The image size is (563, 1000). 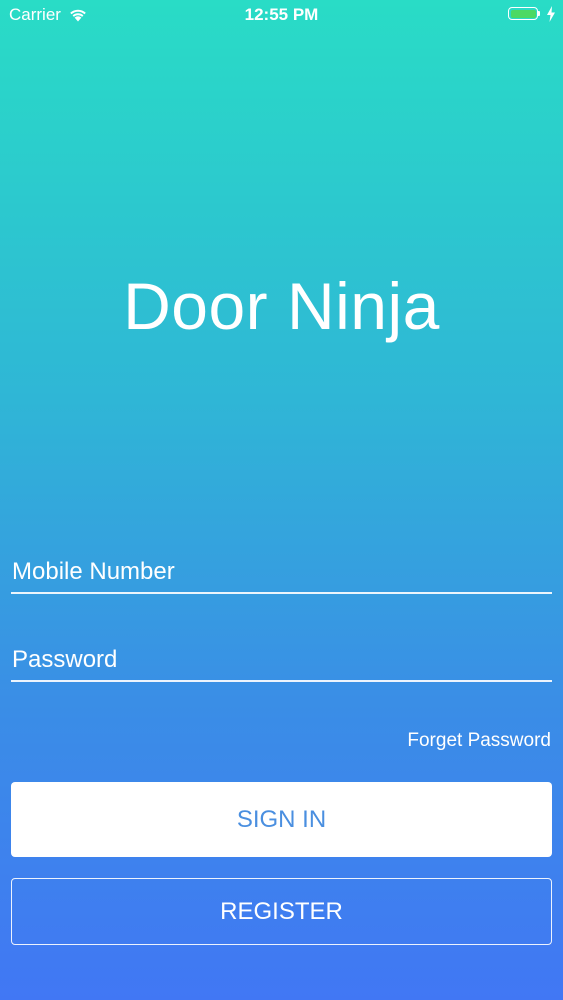 What do you see at coordinates (281, 819) in the screenshot?
I see `sign-in-button: SIGN IN` at bounding box center [281, 819].